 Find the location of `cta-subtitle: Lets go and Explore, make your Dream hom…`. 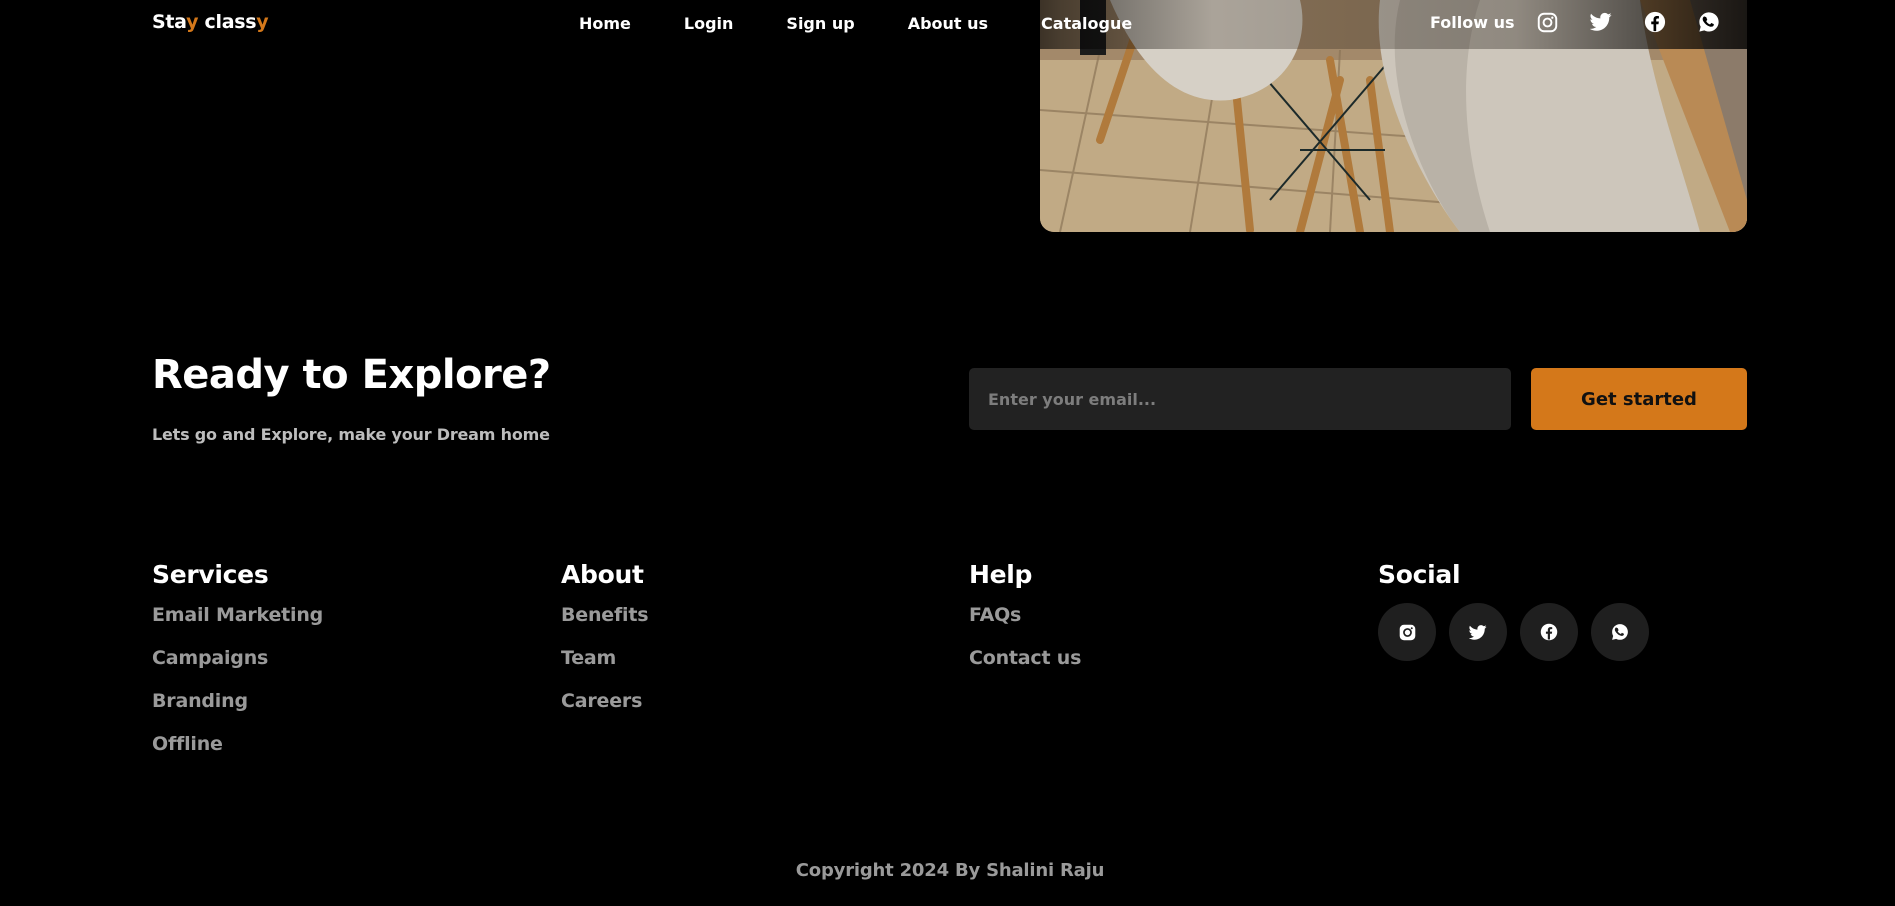

cta-subtitle: Lets go and Explore, make your Dream hom… is located at coordinates (351, 434).